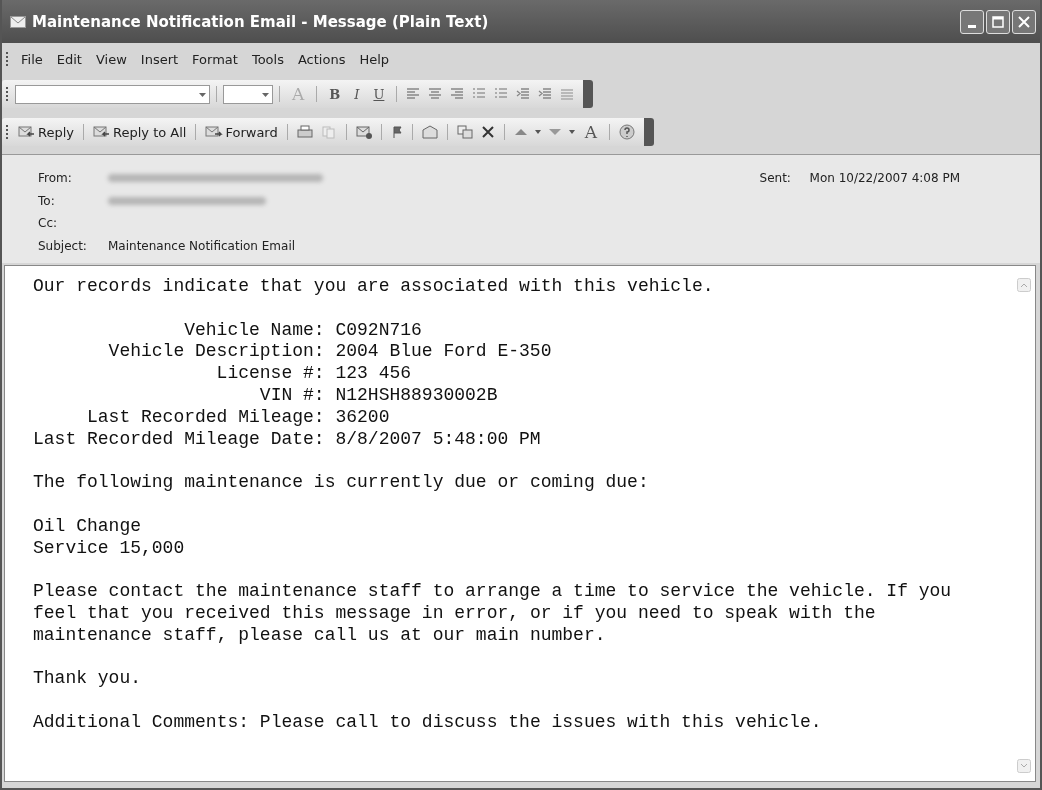 This screenshot has height=790, width=1042. Describe the element at coordinates (88, 526) in the screenshot. I see `maintenance-item: Oil Change` at that location.